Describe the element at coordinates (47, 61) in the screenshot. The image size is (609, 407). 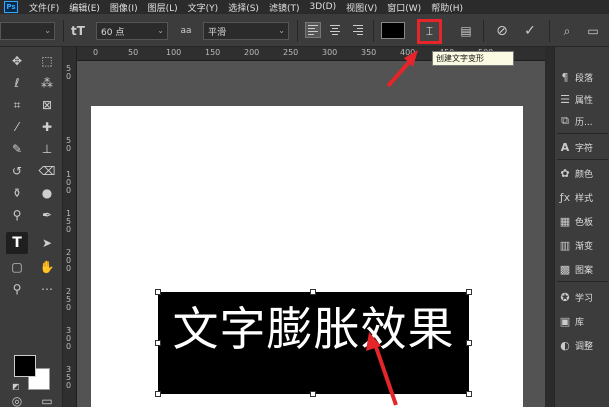
I see `marquee-tool-icon: ⬚` at that location.